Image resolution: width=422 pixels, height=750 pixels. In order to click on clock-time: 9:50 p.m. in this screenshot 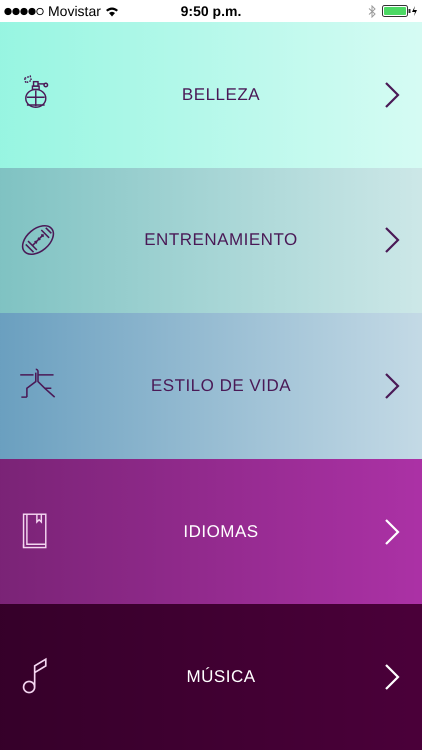, I will do `click(211, 11)`.